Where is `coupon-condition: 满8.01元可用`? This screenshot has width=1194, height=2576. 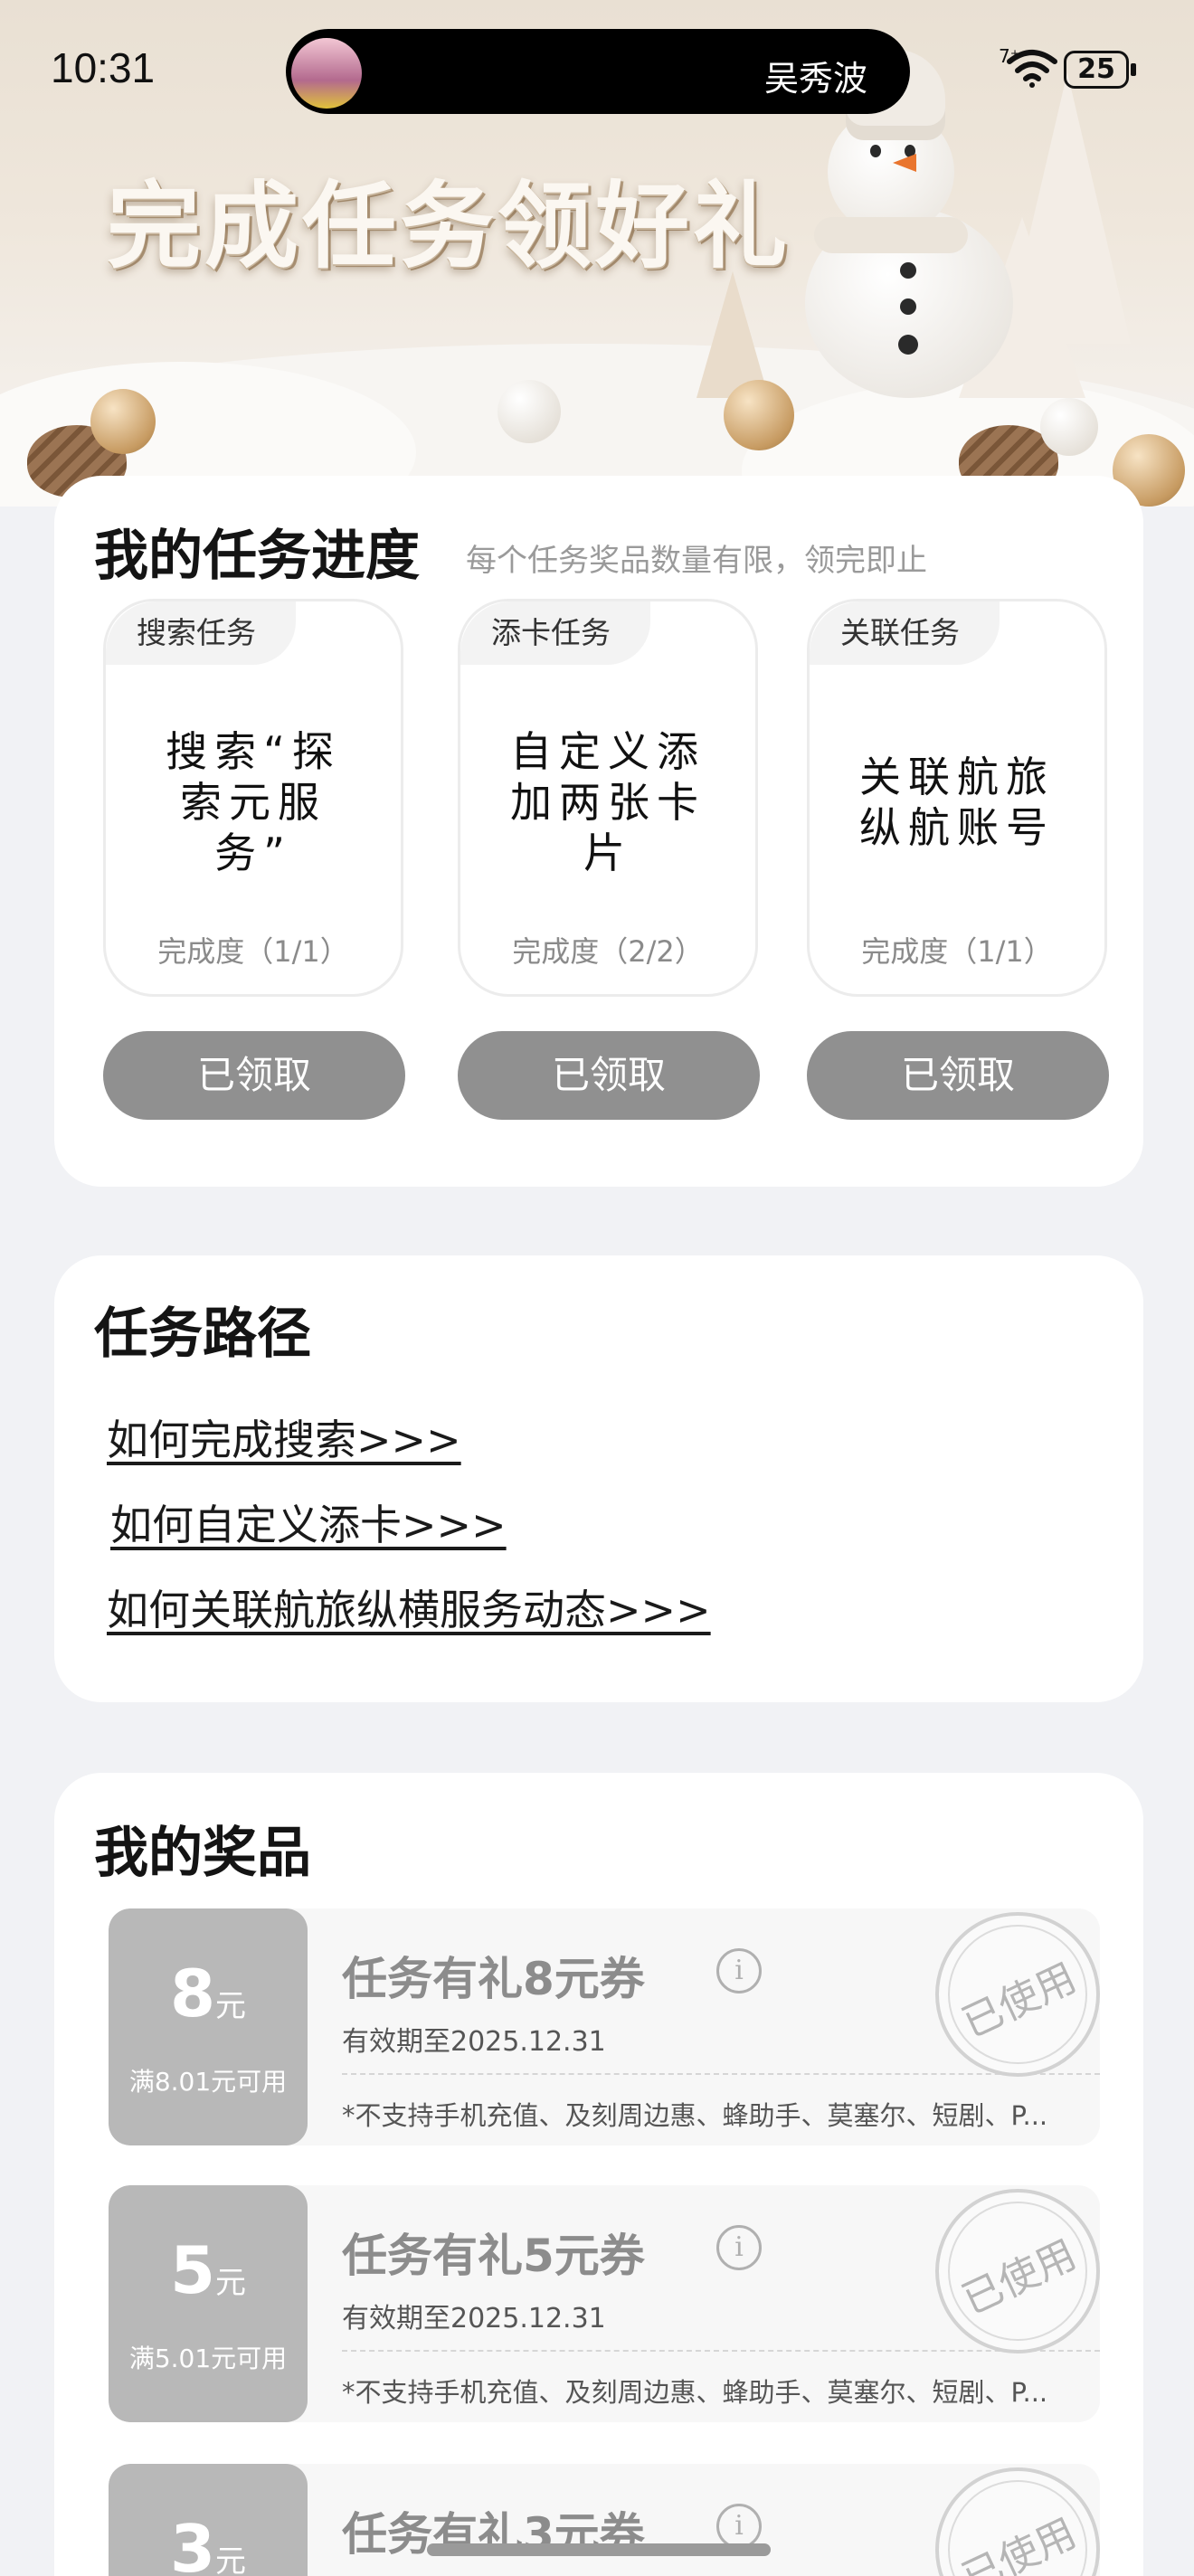
coupon-condition: 满8.01元可用 is located at coordinates (208, 2082).